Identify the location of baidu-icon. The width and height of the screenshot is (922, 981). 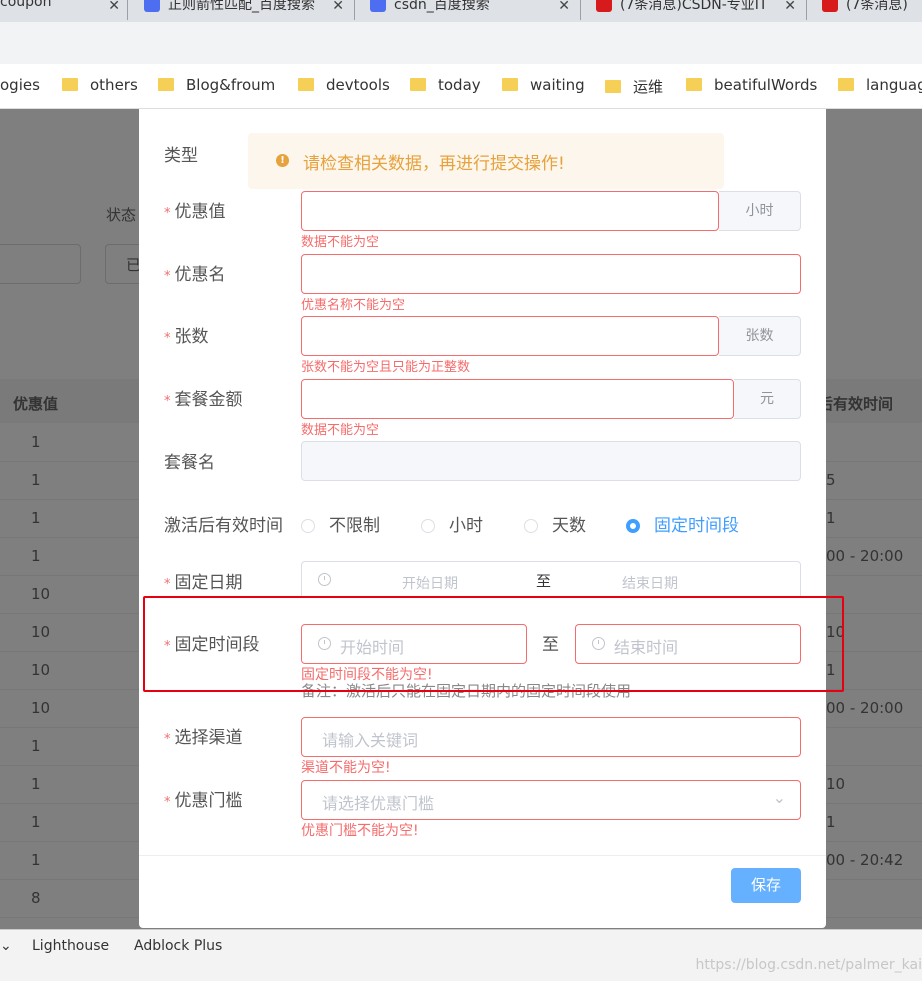
(152, 6).